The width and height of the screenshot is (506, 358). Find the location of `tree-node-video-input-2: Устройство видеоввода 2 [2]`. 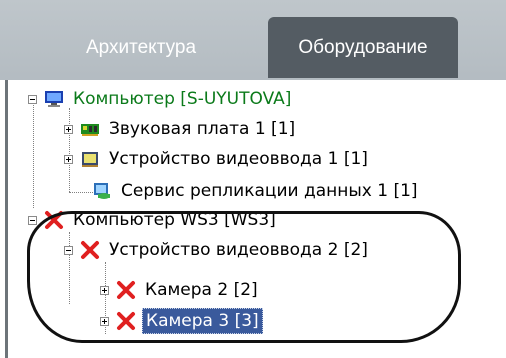

tree-node-video-input-2: Устройство видеоввода 2 [2] is located at coordinates (217, 250).